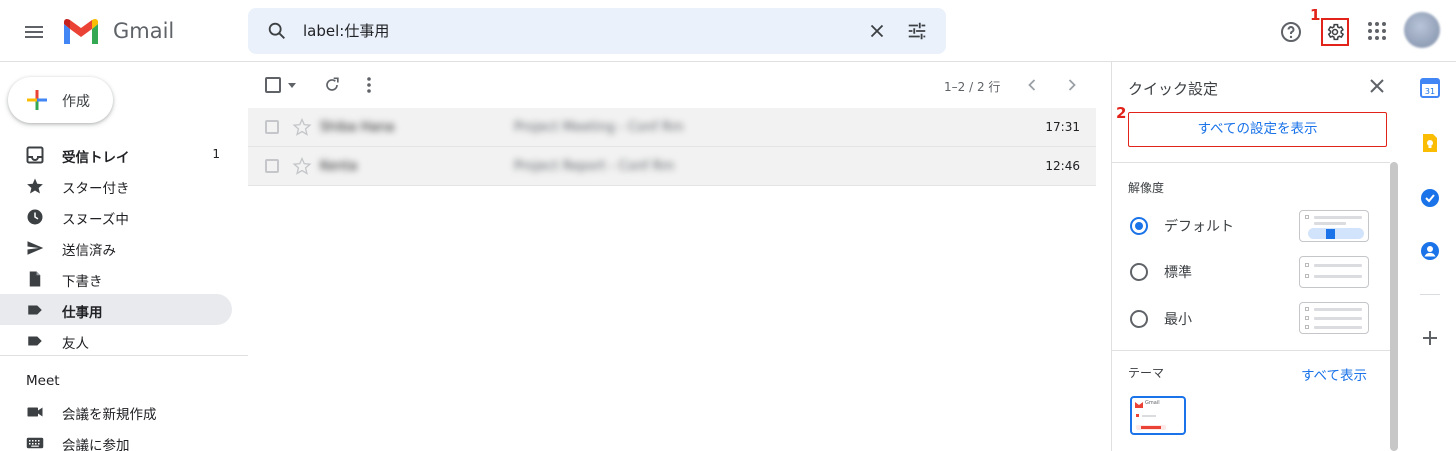 The image size is (1456, 451). I want to click on sidebar-item-label: 受信トレイ, so click(96, 158).